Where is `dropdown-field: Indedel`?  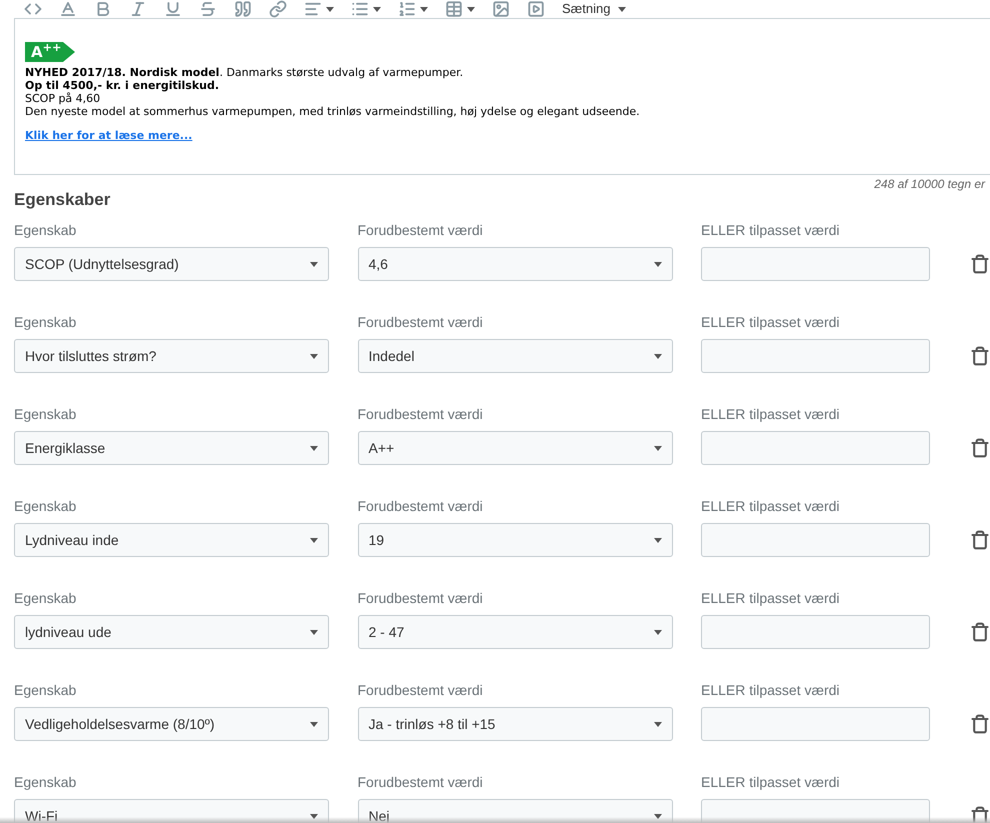 dropdown-field: Indedel is located at coordinates (515, 356).